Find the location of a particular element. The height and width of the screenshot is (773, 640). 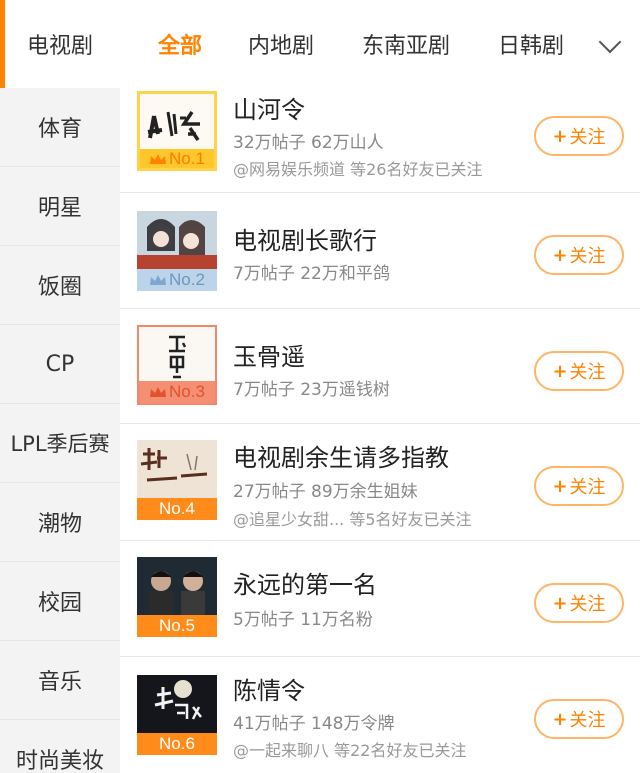

sidebar-item-tv: 电视剧 is located at coordinates (60, 44).